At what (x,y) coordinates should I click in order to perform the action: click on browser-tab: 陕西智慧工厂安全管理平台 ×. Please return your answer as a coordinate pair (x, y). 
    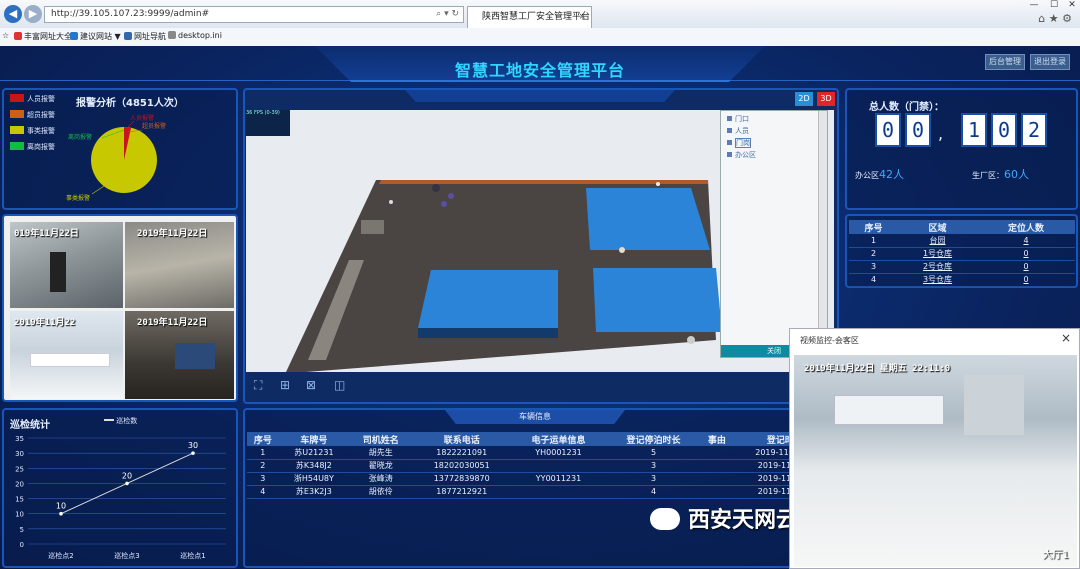
    Looking at the image, I should click on (529, 17).